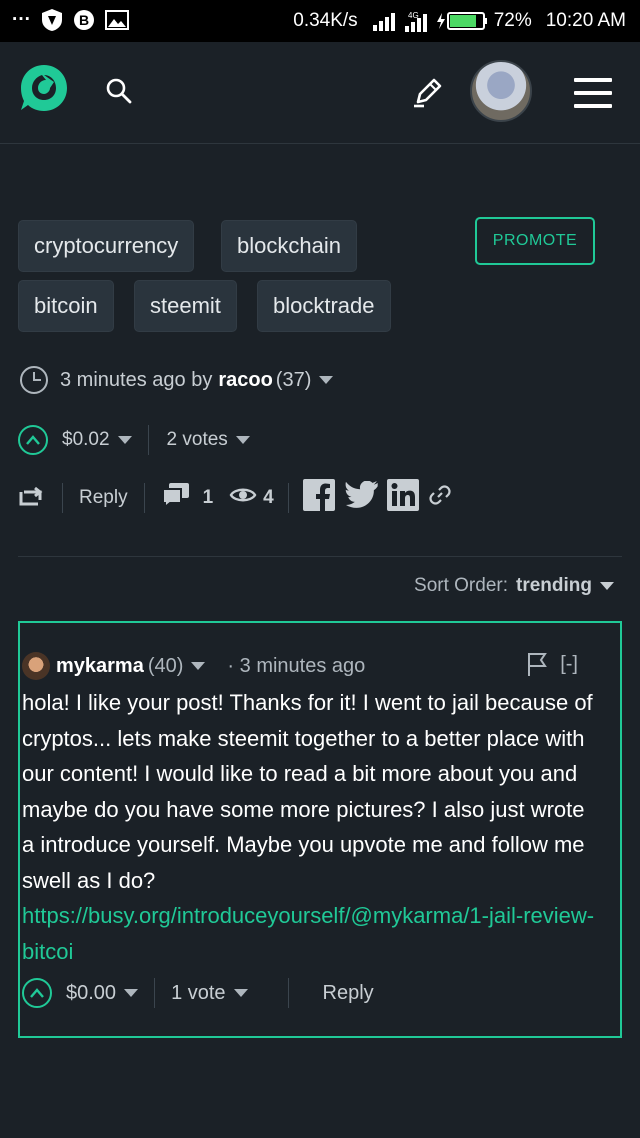 The width and height of the screenshot is (640, 1138). What do you see at coordinates (537, 664) in the screenshot?
I see `flag-icon` at bounding box center [537, 664].